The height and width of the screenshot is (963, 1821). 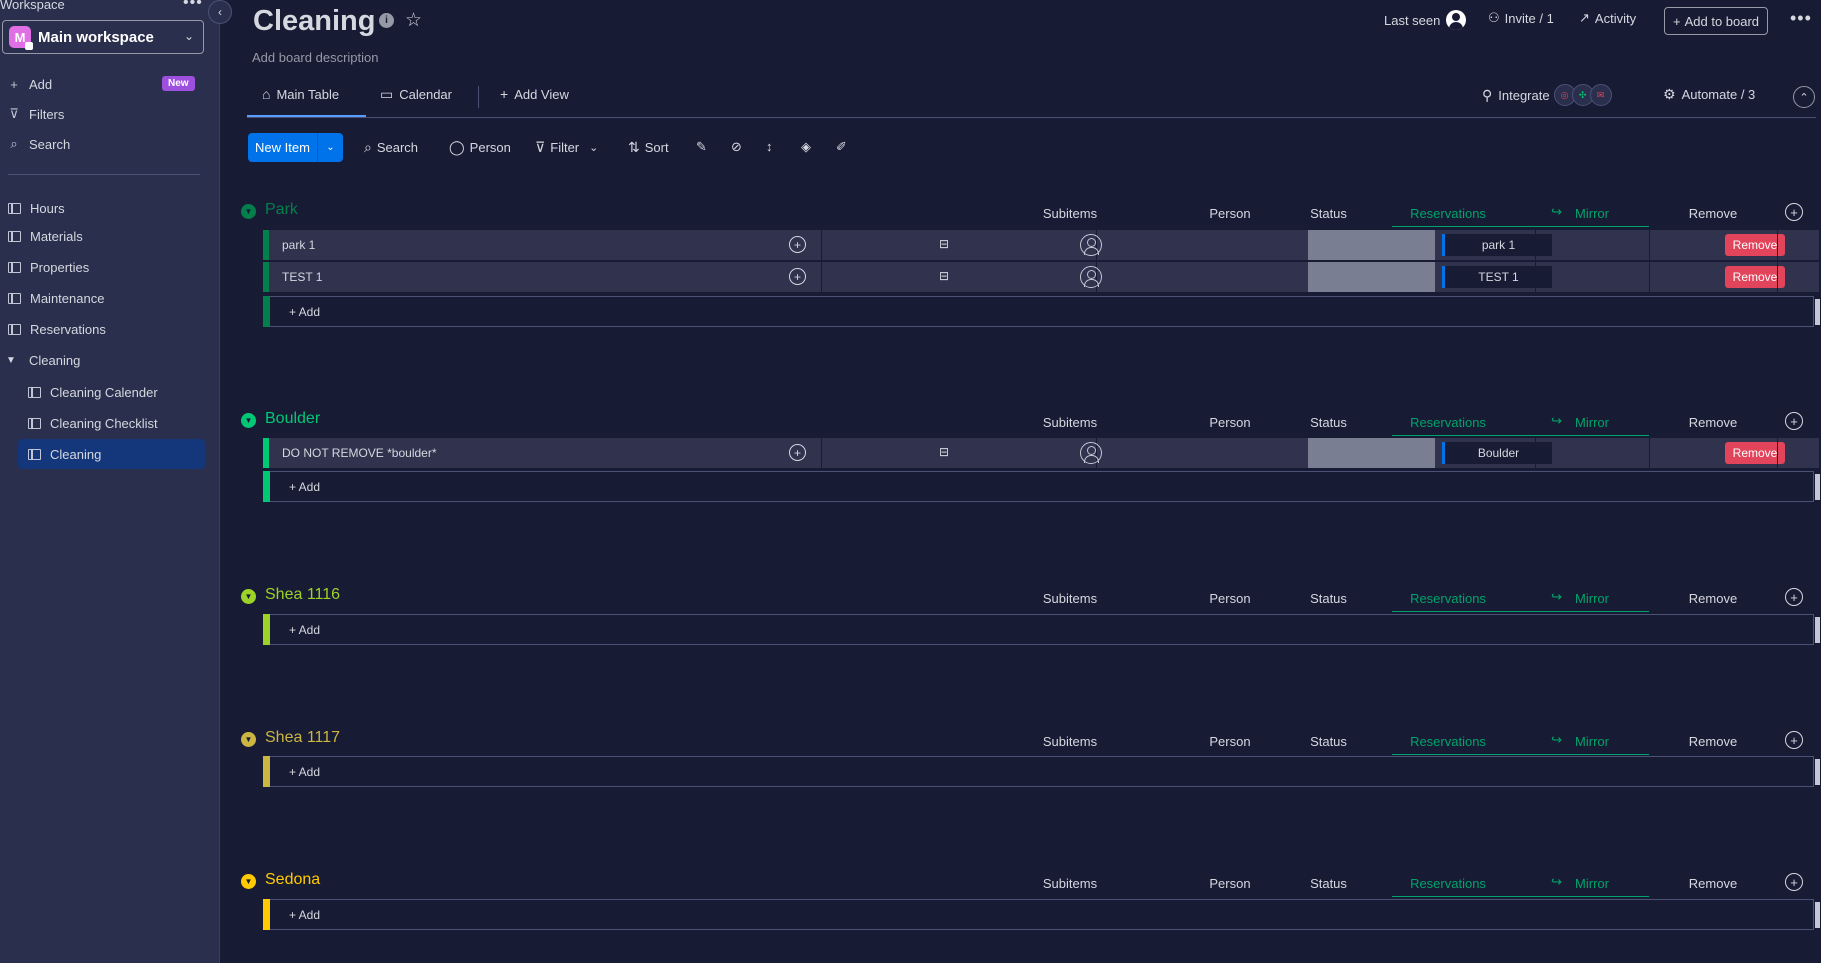 What do you see at coordinates (48, 267) in the screenshot?
I see `sidebar-item-properties: Properties` at bounding box center [48, 267].